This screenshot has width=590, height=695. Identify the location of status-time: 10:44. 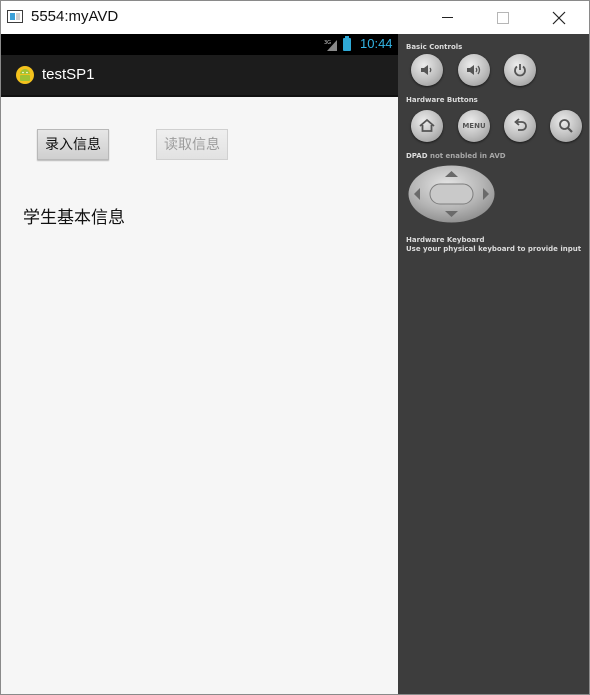
(376, 43).